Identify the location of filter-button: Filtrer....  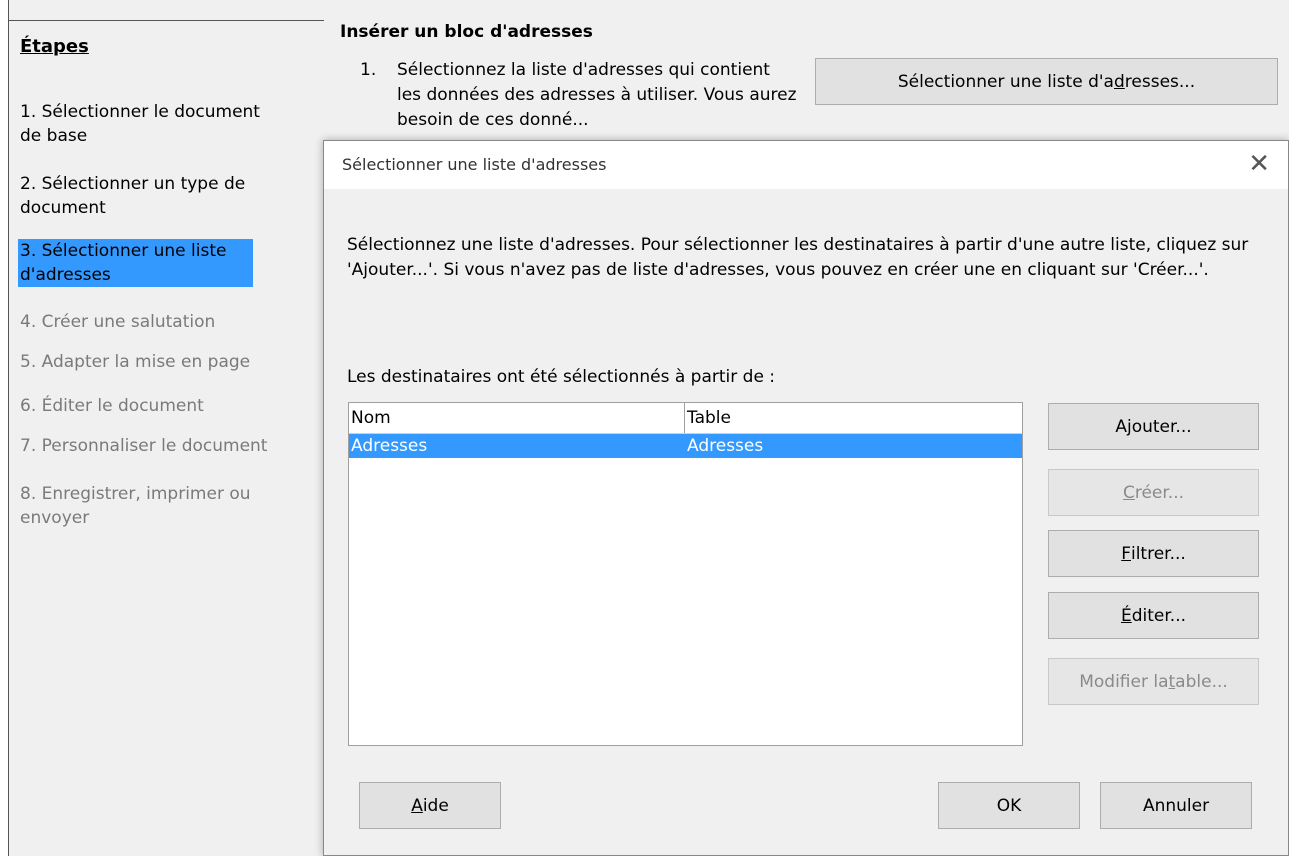
(1153, 553).